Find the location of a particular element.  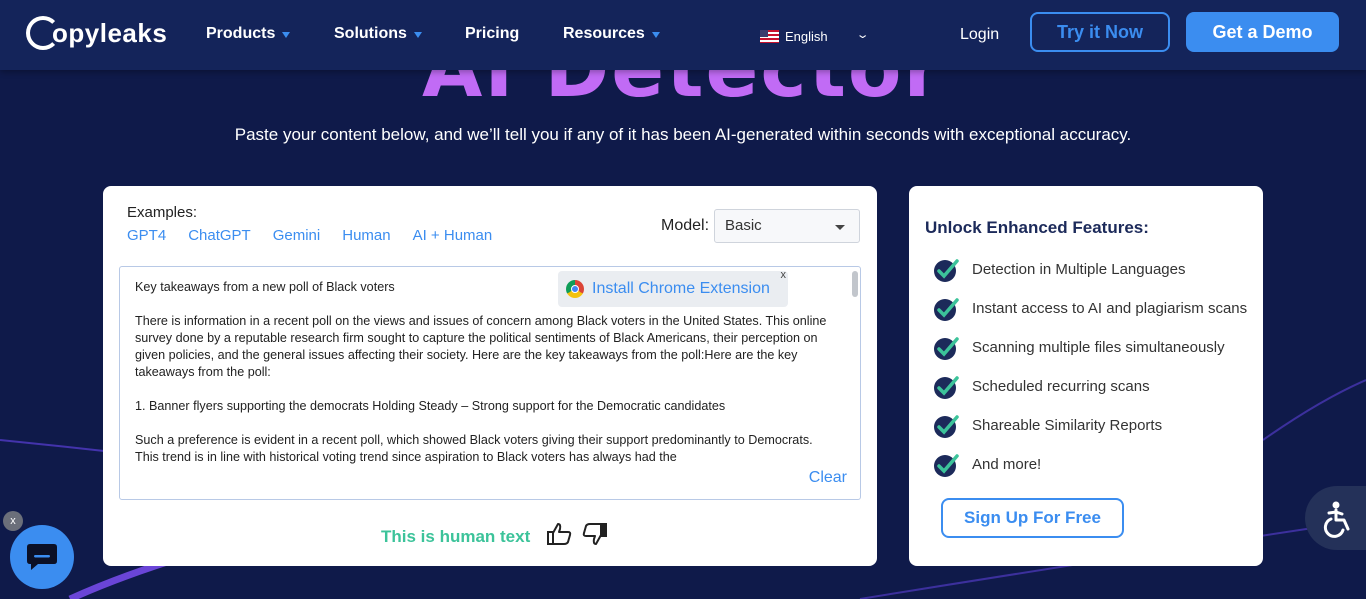

examples-list: GPT4 ChatGPT Gemini Human AI + Human is located at coordinates (309, 235).